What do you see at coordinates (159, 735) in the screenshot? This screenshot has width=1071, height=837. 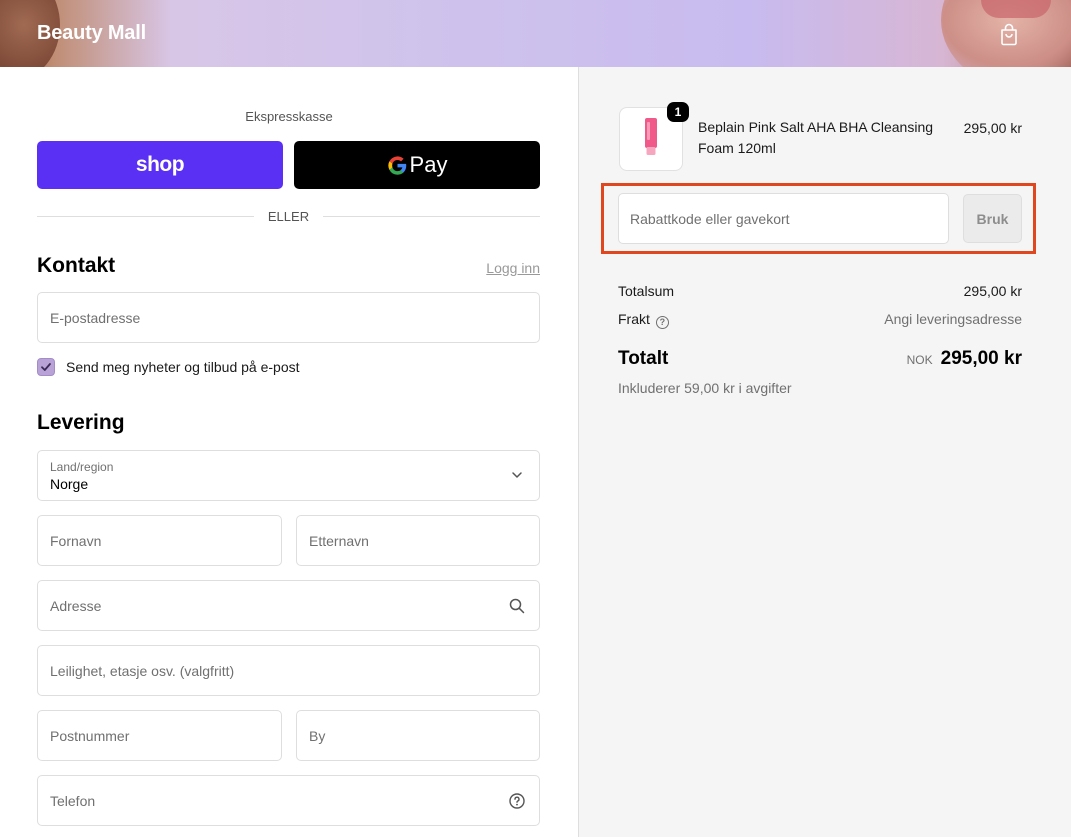 I see `postal-code-field: Postnummer` at bounding box center [159, 735].